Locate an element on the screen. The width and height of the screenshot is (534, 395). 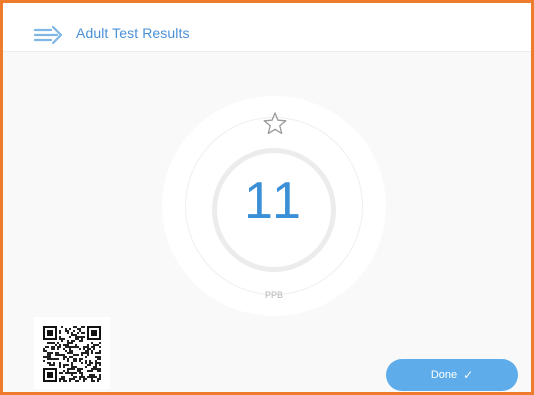
page-title: Adult Test Results is located at coordinates (133, 33).